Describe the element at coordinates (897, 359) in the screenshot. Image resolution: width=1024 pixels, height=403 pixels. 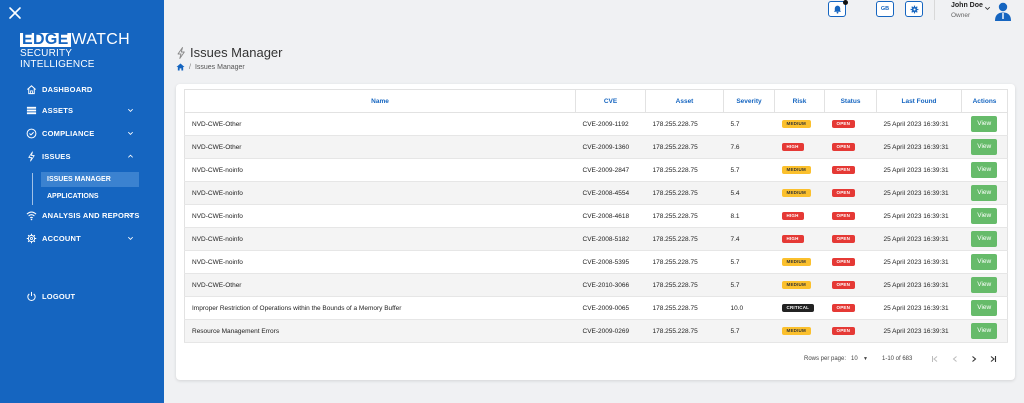
I see `pagination-range: 1-10 of 683` at that location.